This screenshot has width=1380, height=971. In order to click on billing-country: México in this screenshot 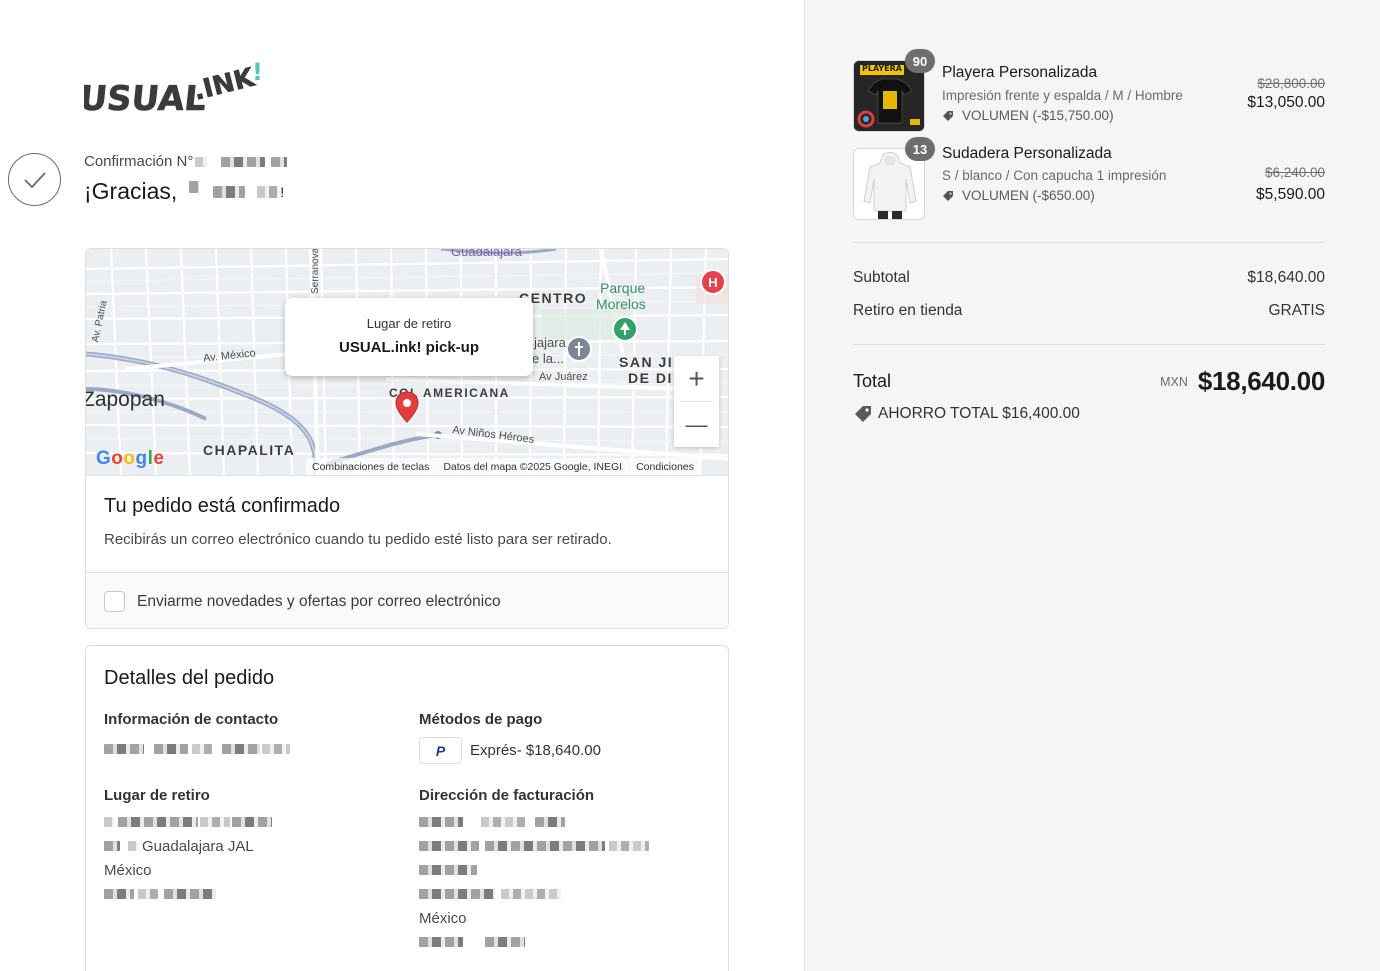, I will do `click(443, 918)`.